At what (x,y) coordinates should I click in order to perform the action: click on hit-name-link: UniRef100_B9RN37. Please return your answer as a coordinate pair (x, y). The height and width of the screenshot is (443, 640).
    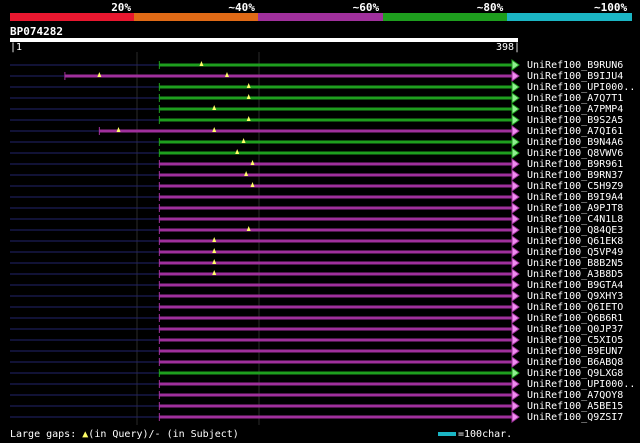
    Looking at the image, I should click on (575, 175).